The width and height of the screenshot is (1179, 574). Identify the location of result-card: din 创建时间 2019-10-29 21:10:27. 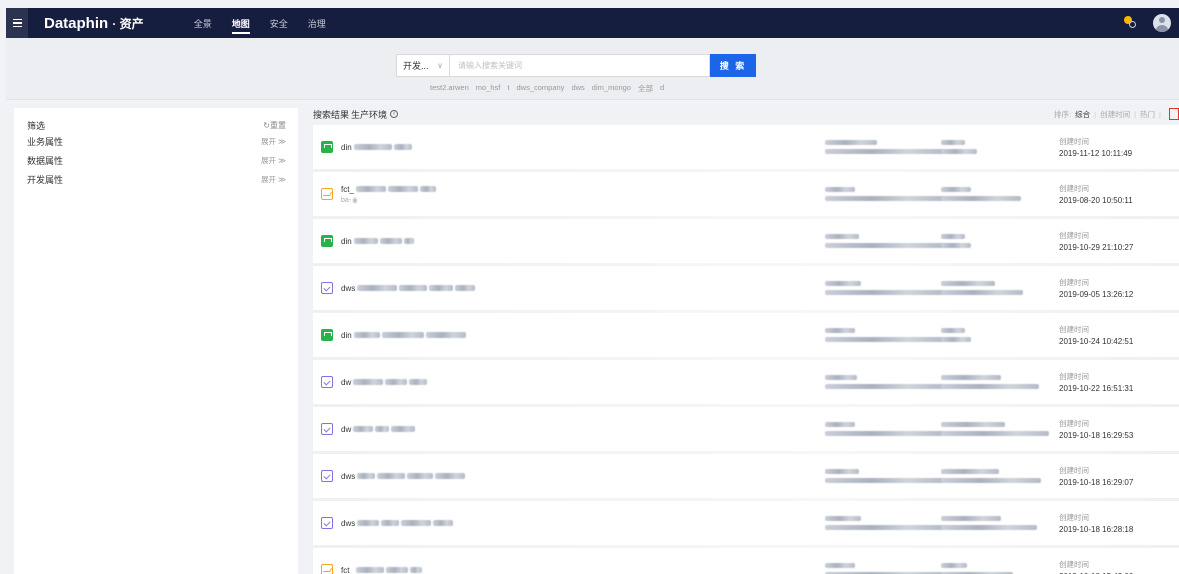
(746, 242).